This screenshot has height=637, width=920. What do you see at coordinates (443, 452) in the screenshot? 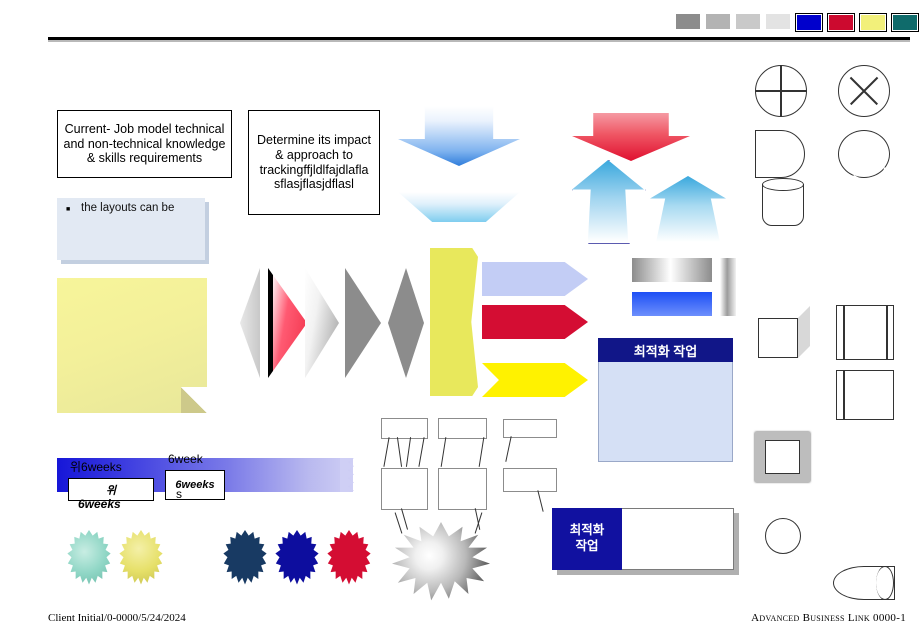
I see `callout-2-leg-a` at bounding box center [443, 452].